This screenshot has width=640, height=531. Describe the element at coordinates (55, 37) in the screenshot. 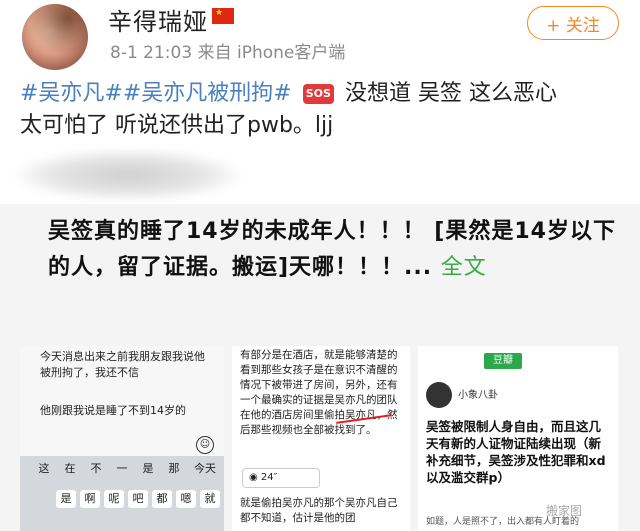

I see `avatar` at that location.